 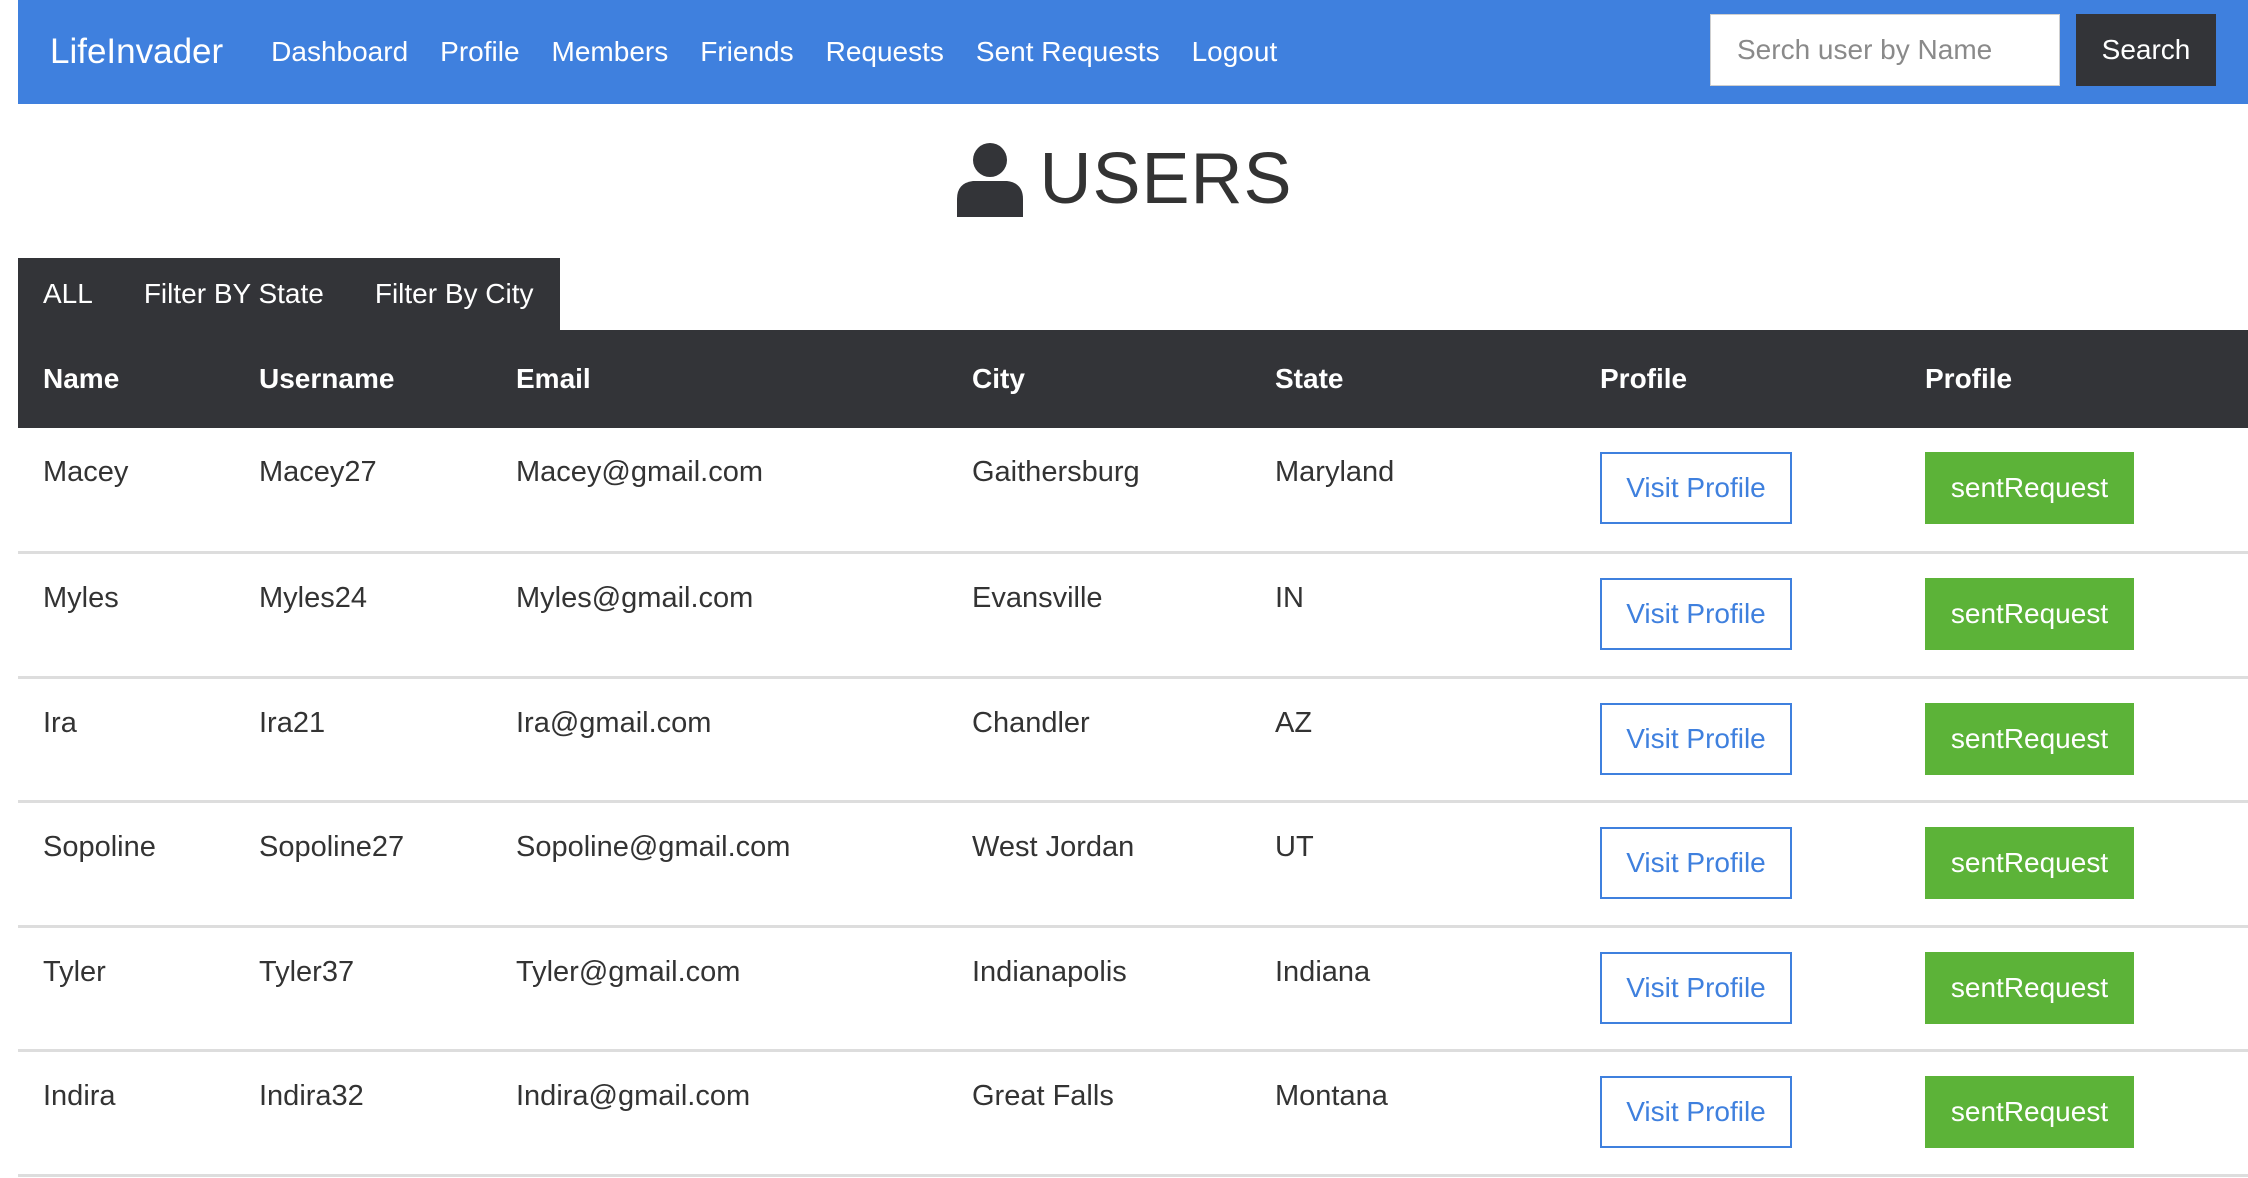 What do you see at coordinates (1068, 52) in the screenshot?
I see `nav-link-sent-requests: Sent Requests` at bounding box center [1068, 52].